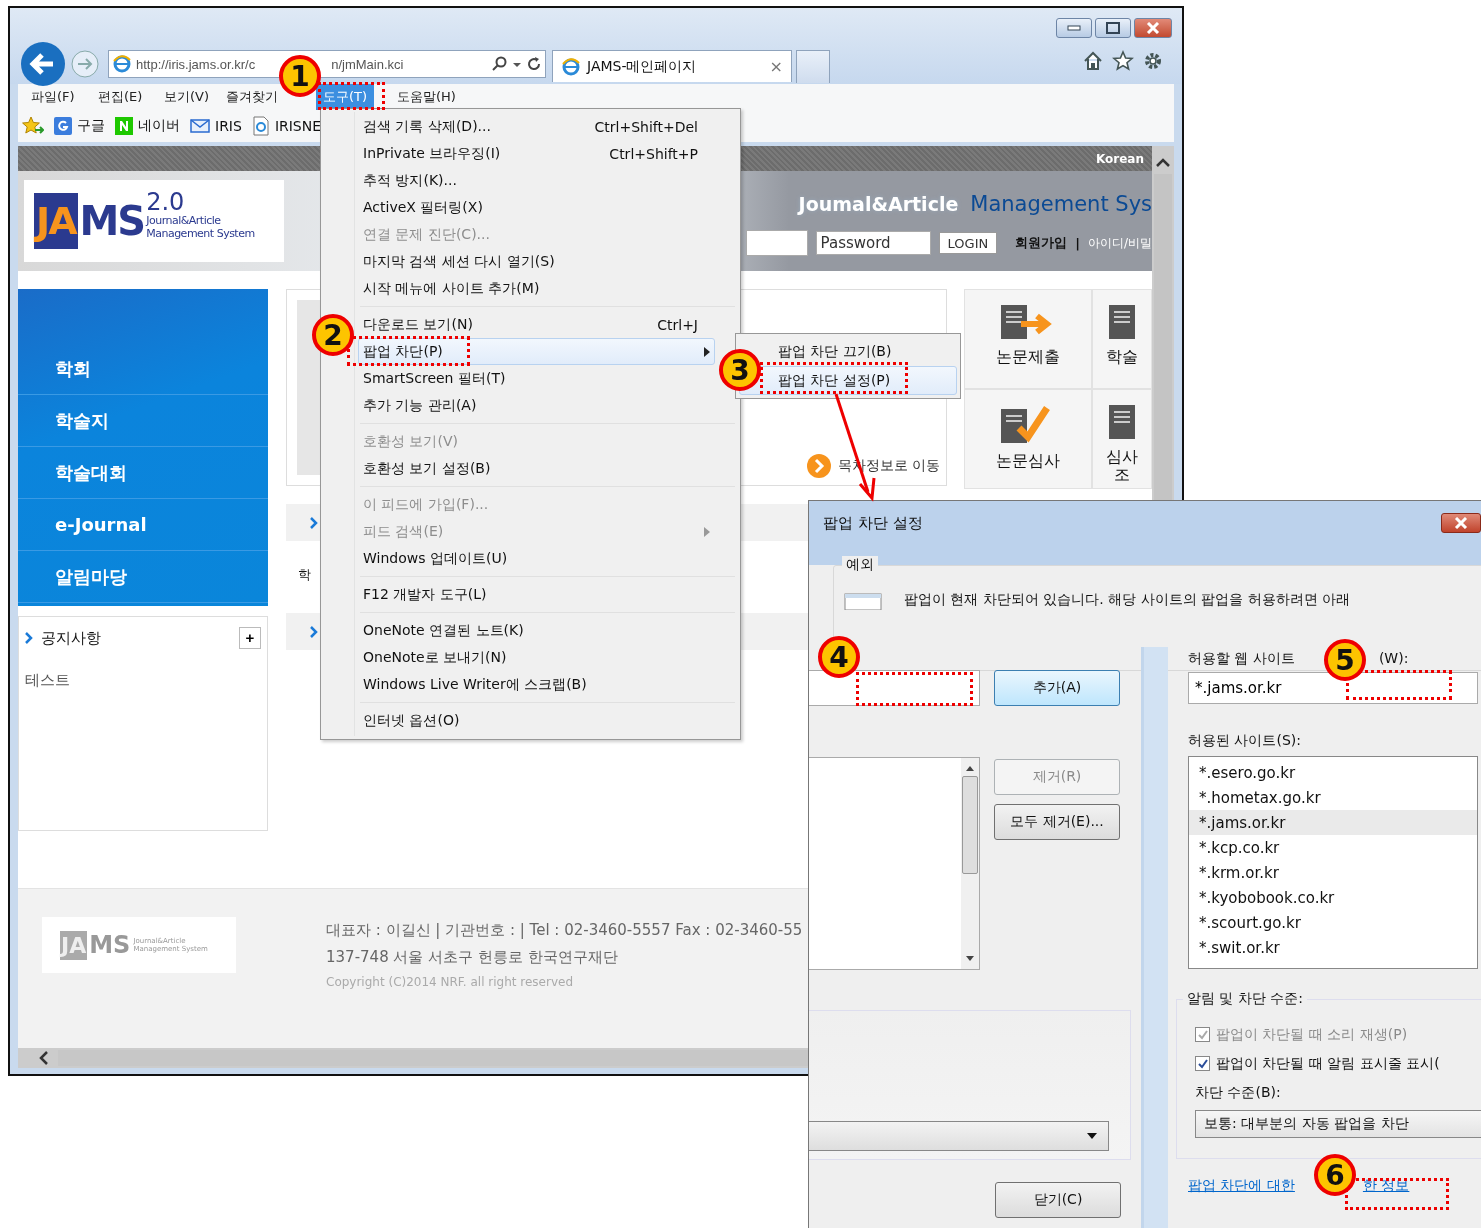 The height and width of the screenshot is (1228, 1481). What do you see at coordinates (968, 243) in the screenshot?
I see `login-button: LOGIN` at bounding box center [968, 243].